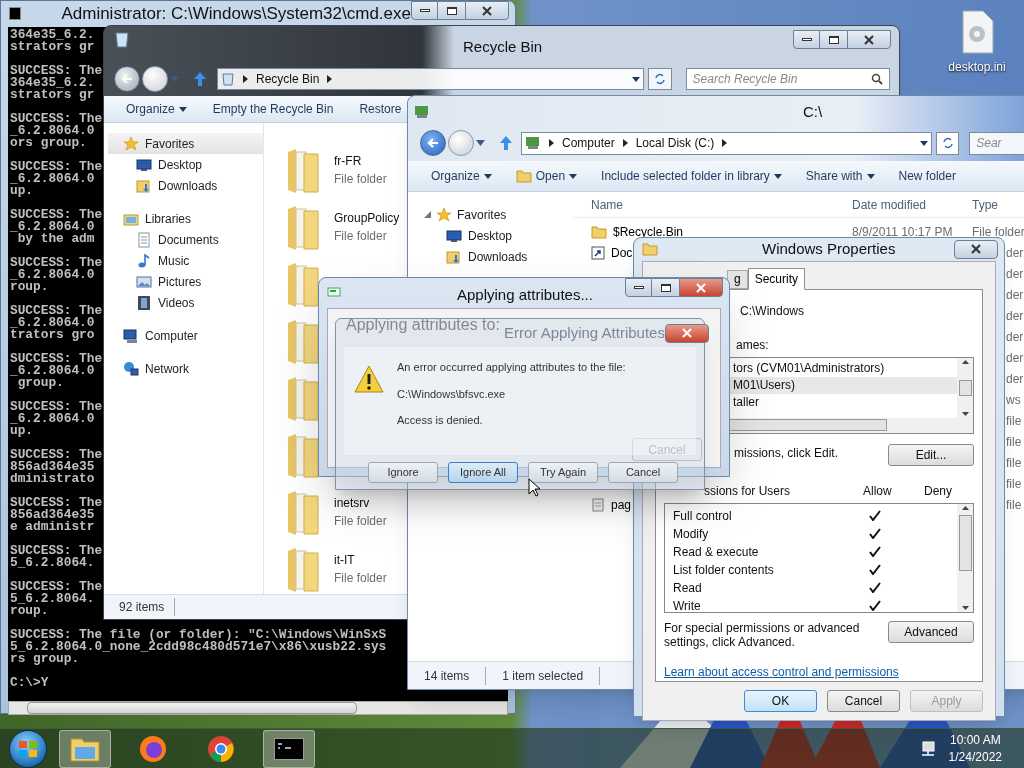  Describe the element at coordinates (912, 204) in the screenshot. I see `column-header: Date modified` at that location.